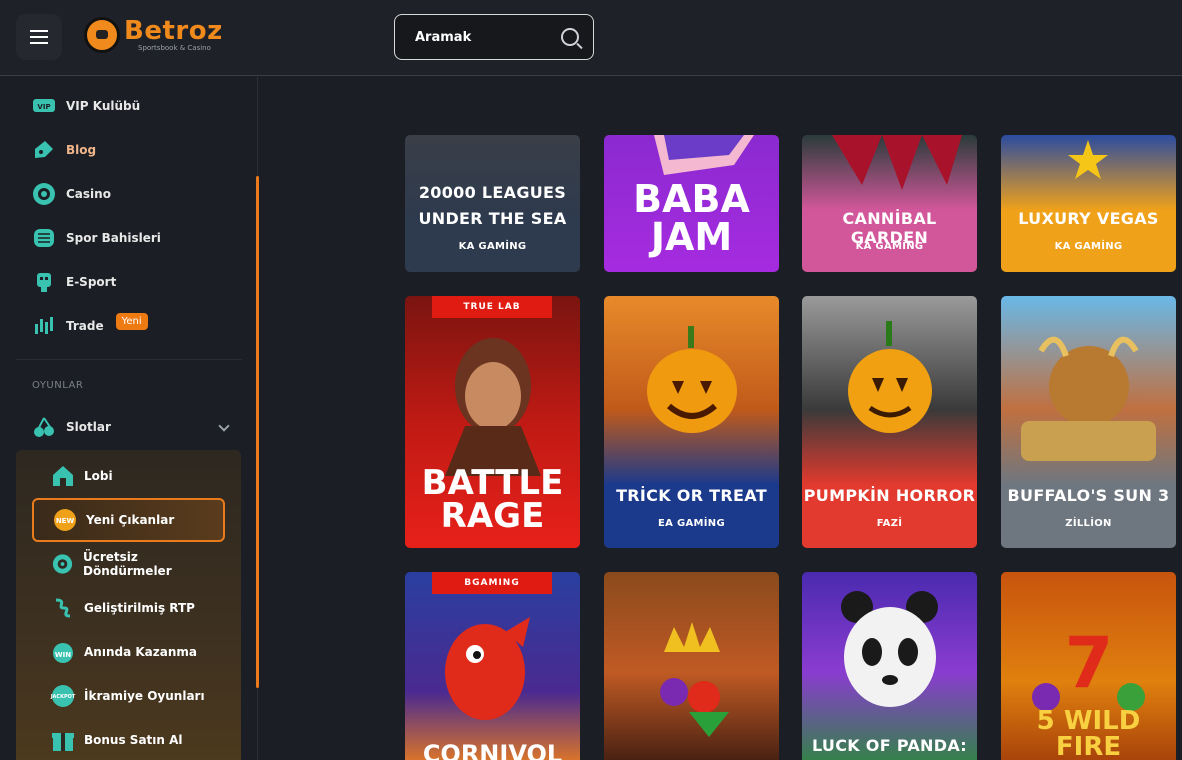  Describe the element at coordinates (44, 427) in the screenshot. I see `cherries-icon` at that location.